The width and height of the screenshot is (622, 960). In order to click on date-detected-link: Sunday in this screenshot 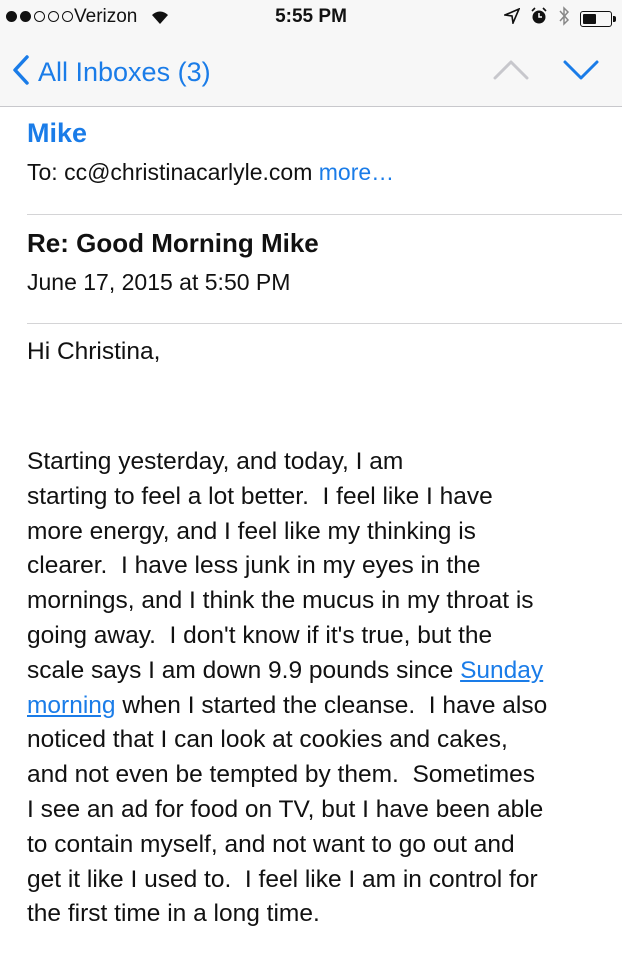, I will do `click(501, 670)`.